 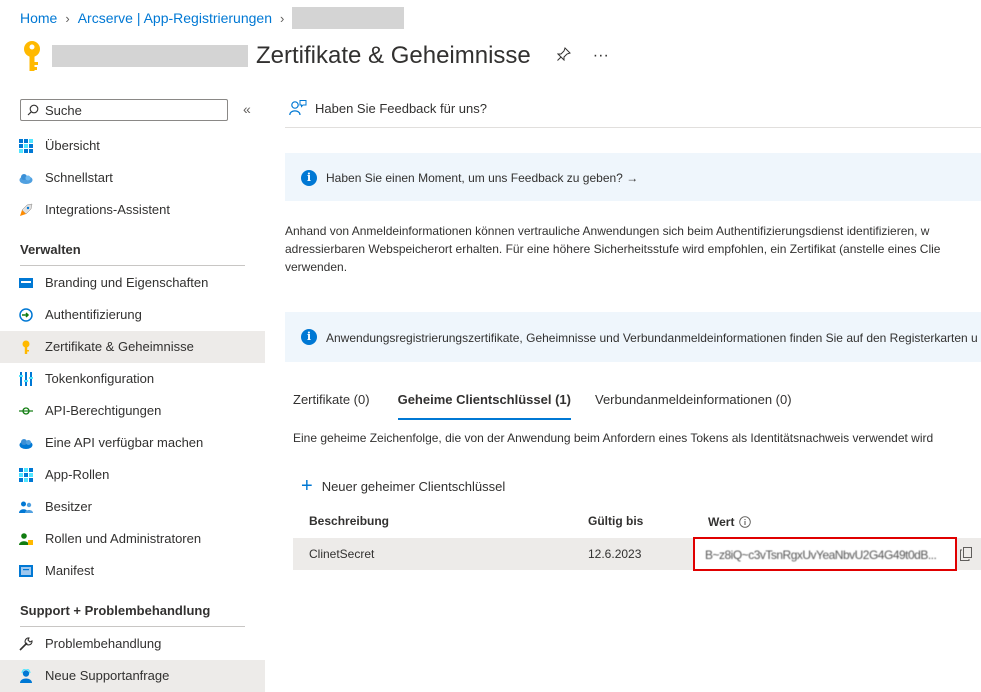 What do you see at coordinates (393, 55) in the screenshot?
I see `page-title: Zertifikate & Geheimnisse` at bounding box center [393, 55].